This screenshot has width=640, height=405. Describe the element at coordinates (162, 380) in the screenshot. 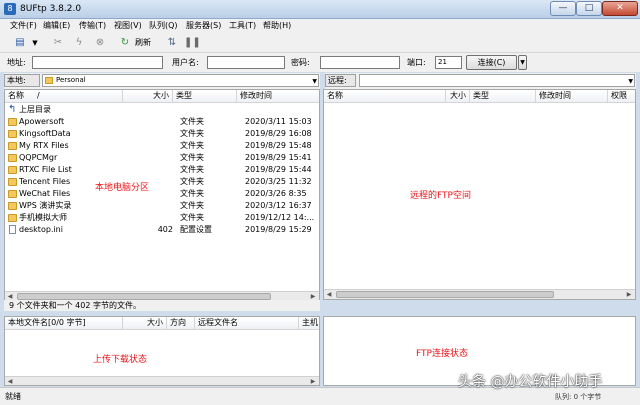

I see `queue-hscrollbar: ◀ ▶` at that location.